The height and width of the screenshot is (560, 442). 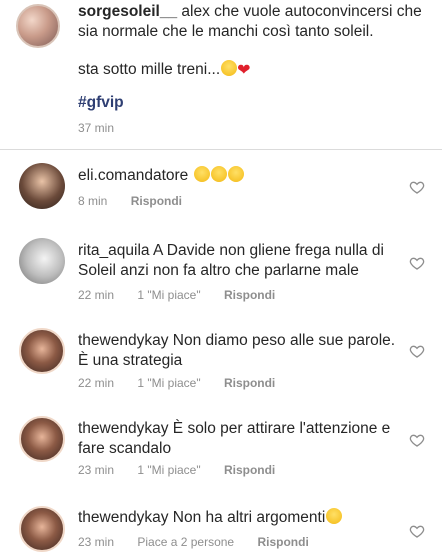 What do you see at coordinates (244, 70) in the screenshot?
I see `heart-emoji-icon: ❤` at bounding box center [244, 70].